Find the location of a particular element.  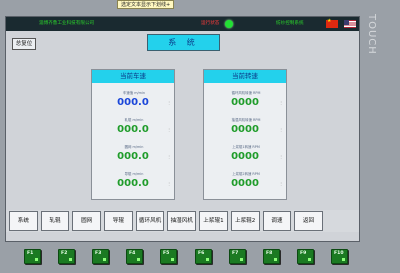

size-roller1-label: 上浆辊1转速 RPM is located at coordinates (246, 147).